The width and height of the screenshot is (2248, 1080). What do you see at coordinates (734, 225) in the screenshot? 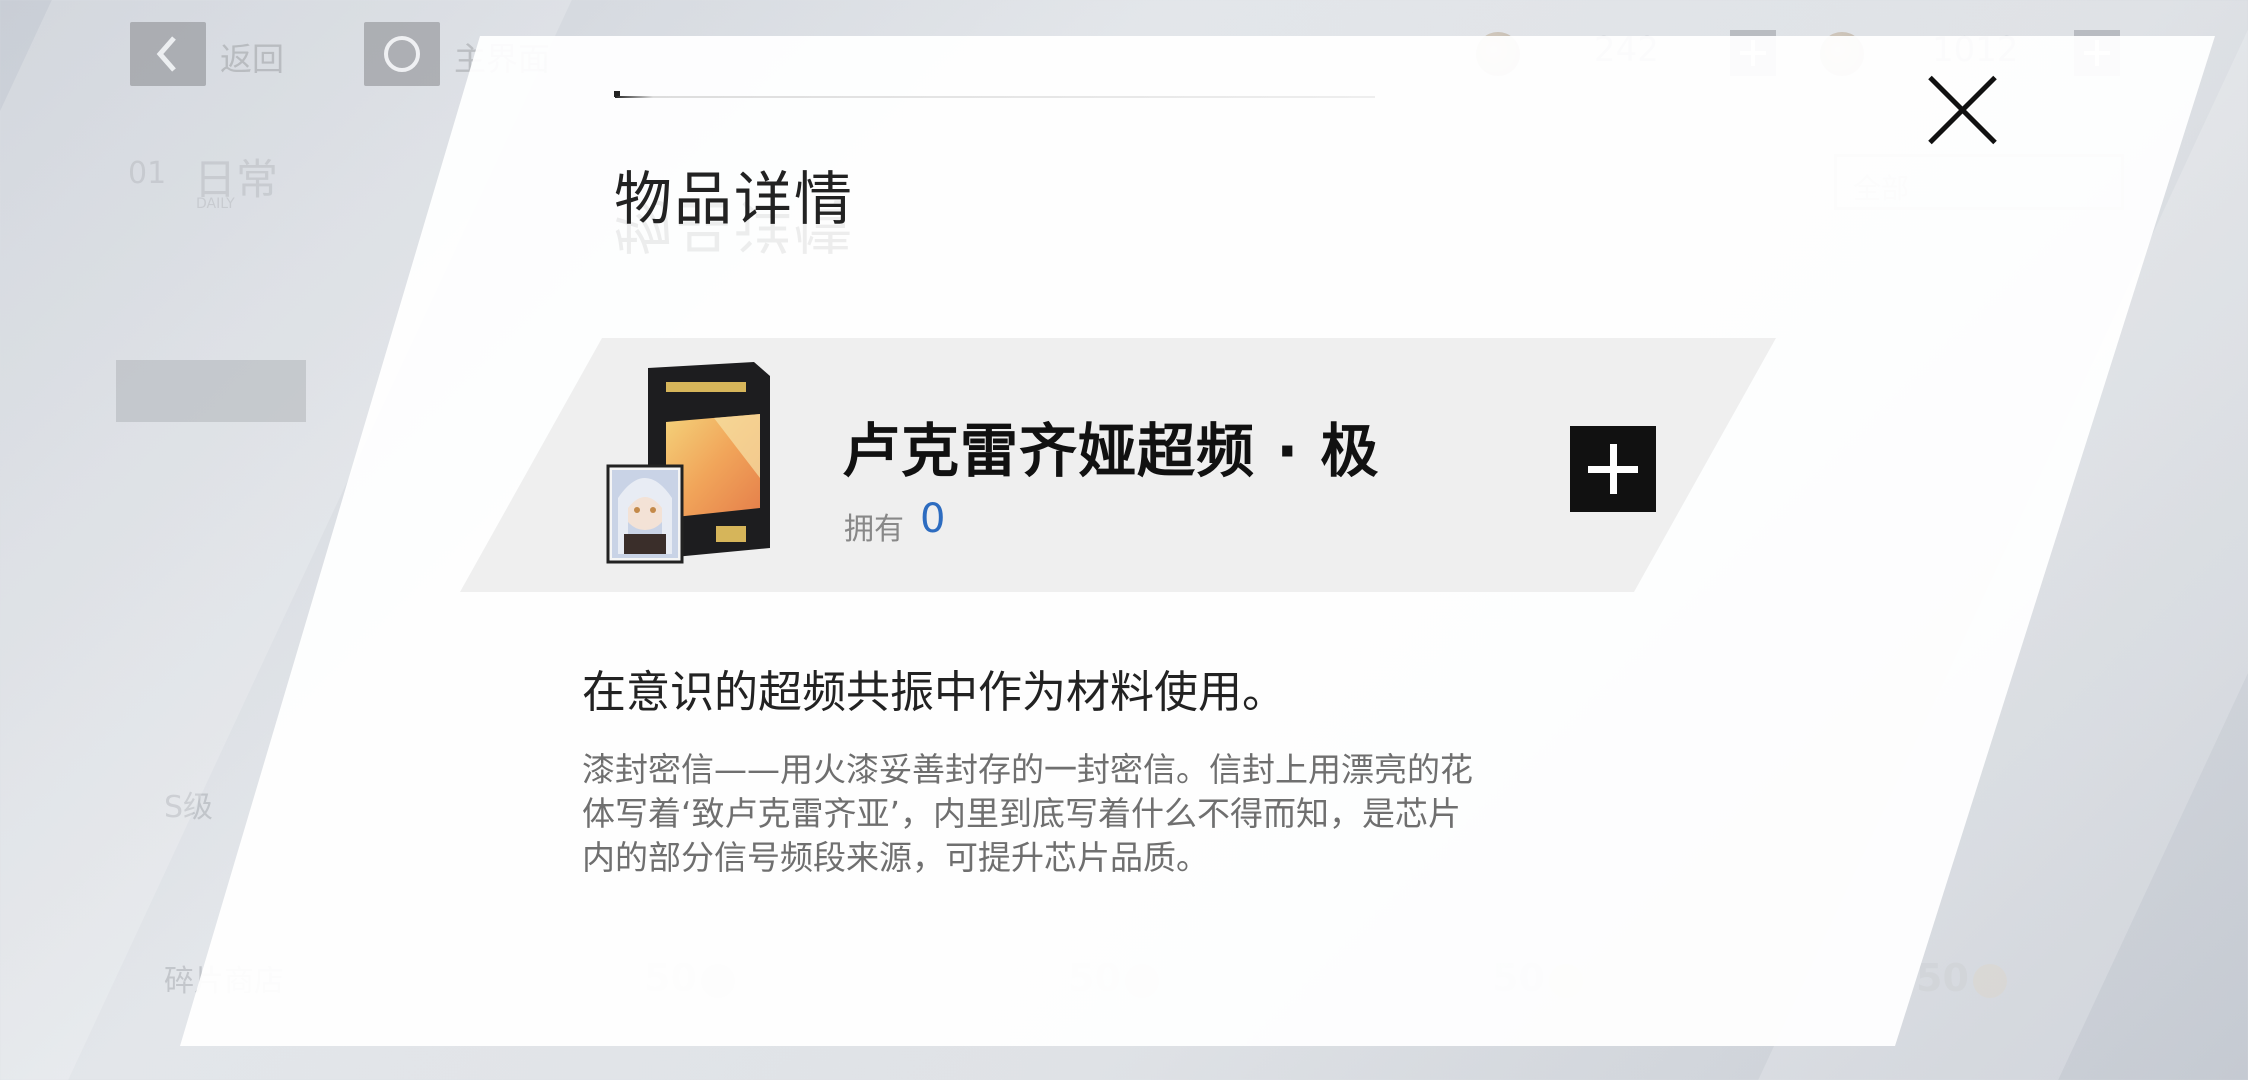
I see `dialog-title-reflection: 物品详情` at bounding box center [734, 225].